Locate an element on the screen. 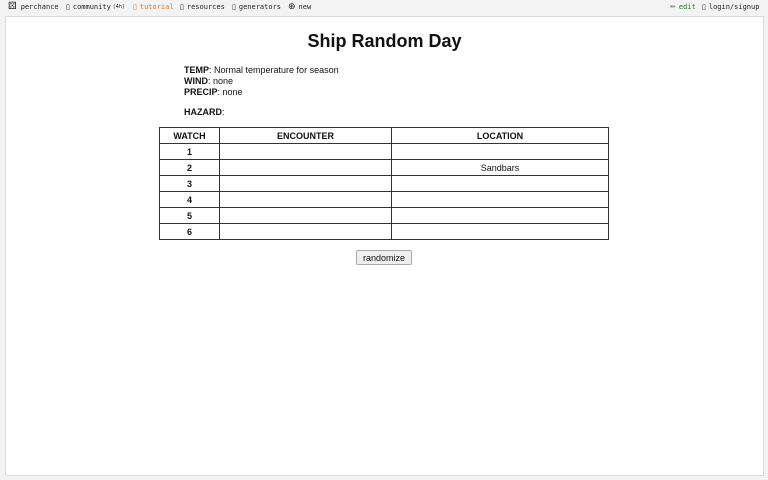 The height and width of the screenshot is (480, 768). nav-edit: ✏ edit is located at coordinates (683, 7).